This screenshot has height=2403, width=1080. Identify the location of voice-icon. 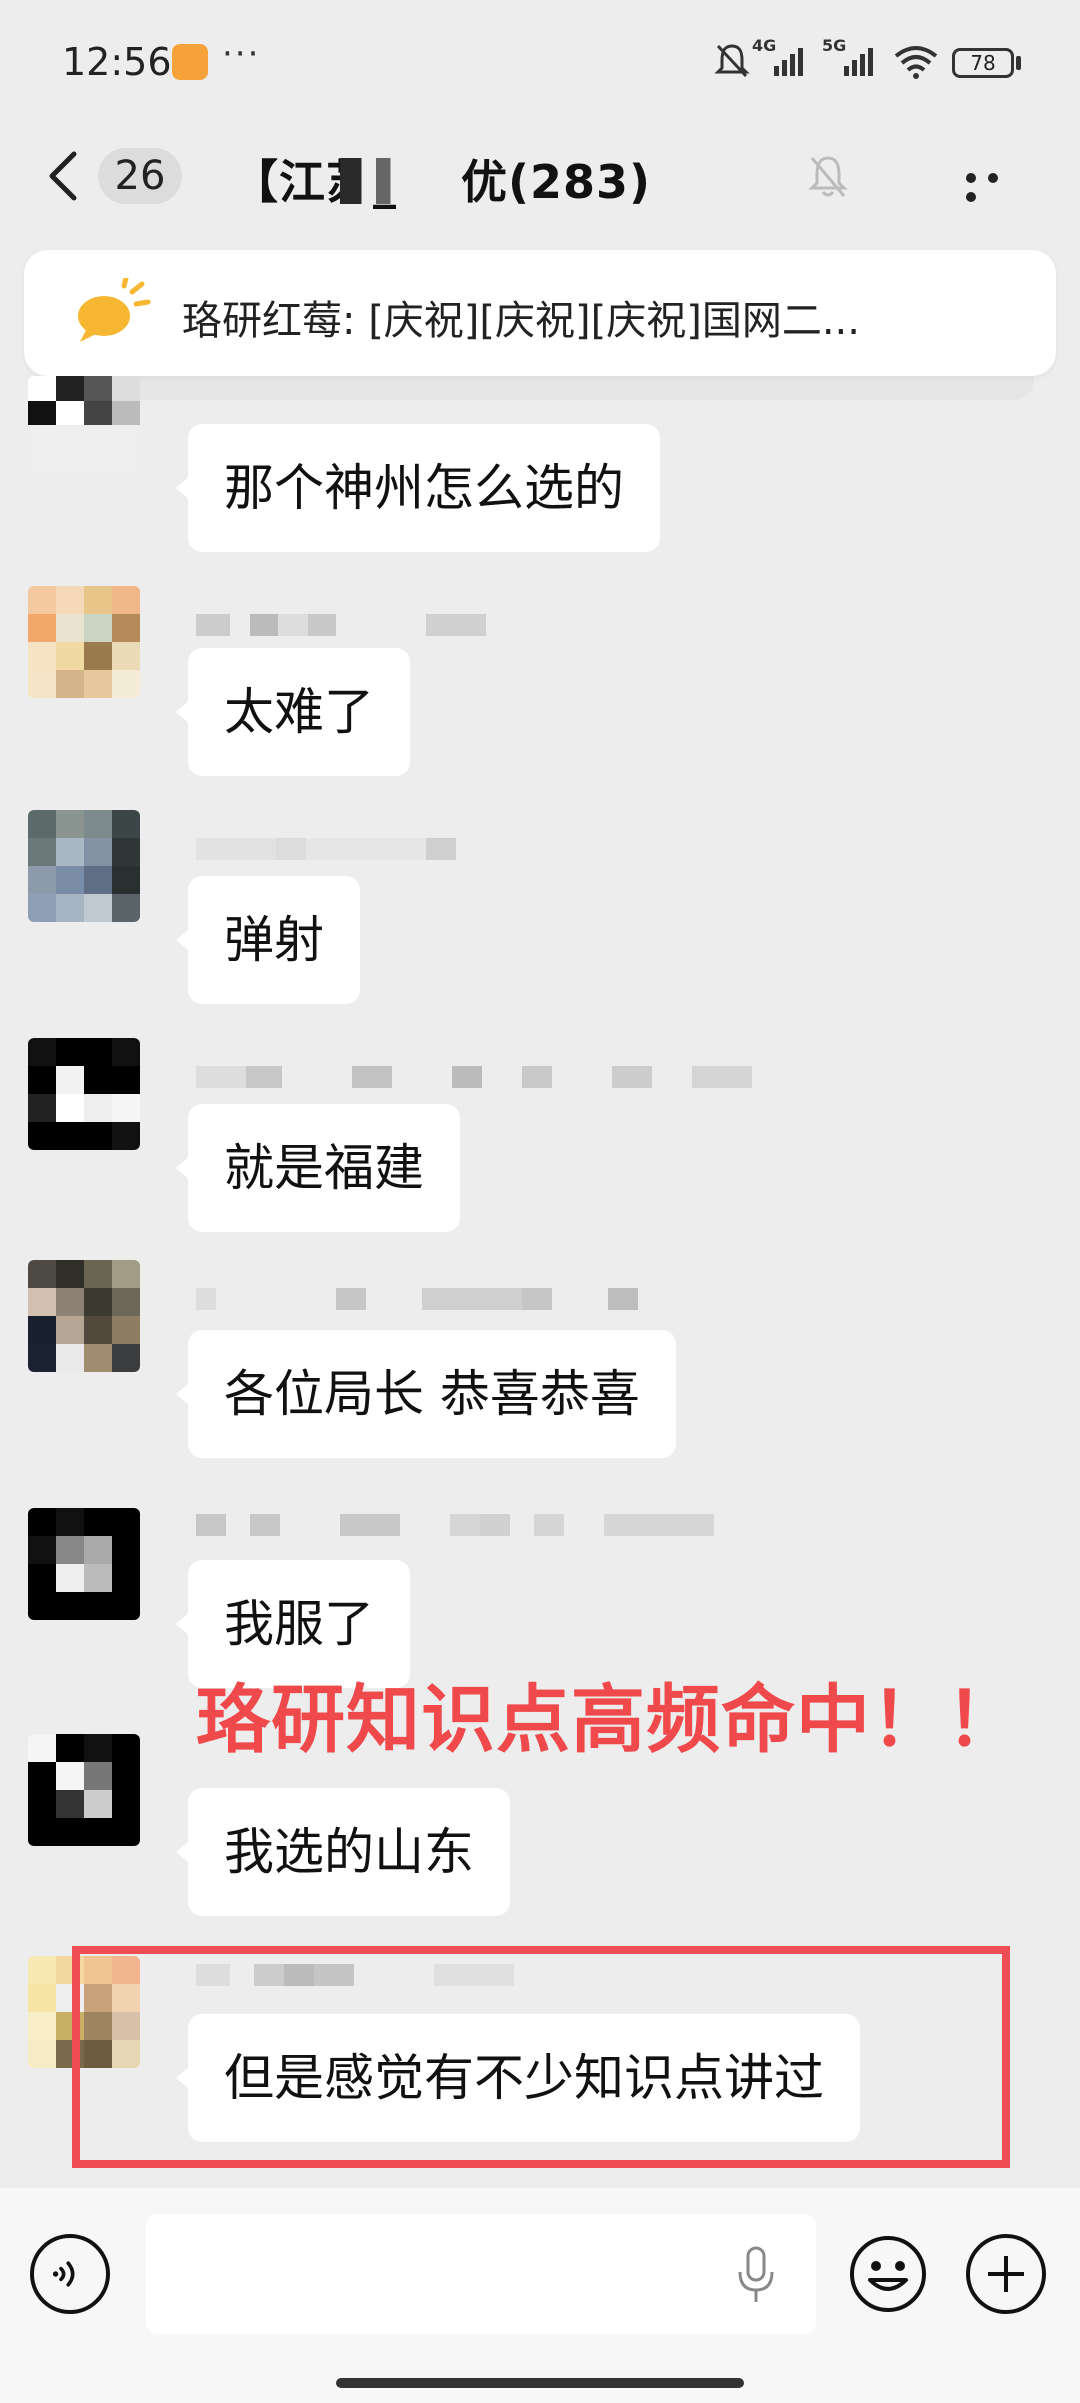
(70, 2274).